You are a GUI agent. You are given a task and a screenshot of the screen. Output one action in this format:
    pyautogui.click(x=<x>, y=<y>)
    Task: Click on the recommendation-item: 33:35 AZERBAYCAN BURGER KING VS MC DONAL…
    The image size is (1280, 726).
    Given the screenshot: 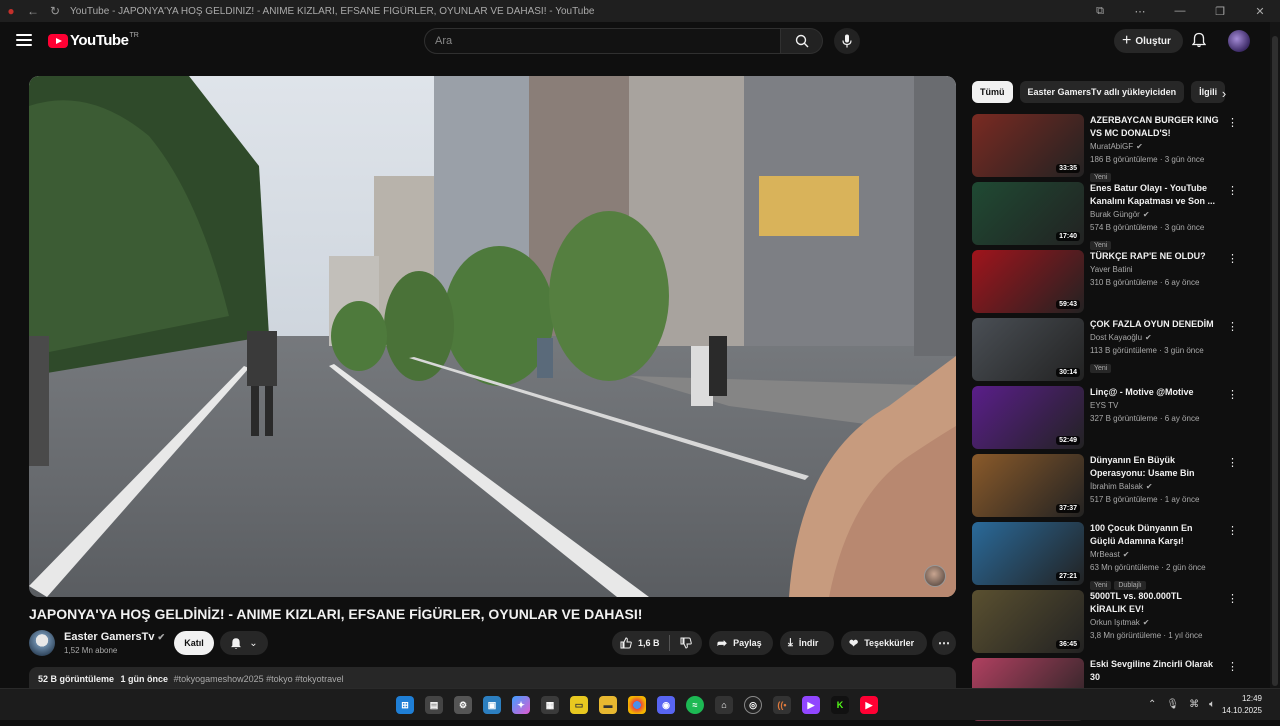 What is the action you would take?
    pyautogui.click(x=1110, y=148)
    